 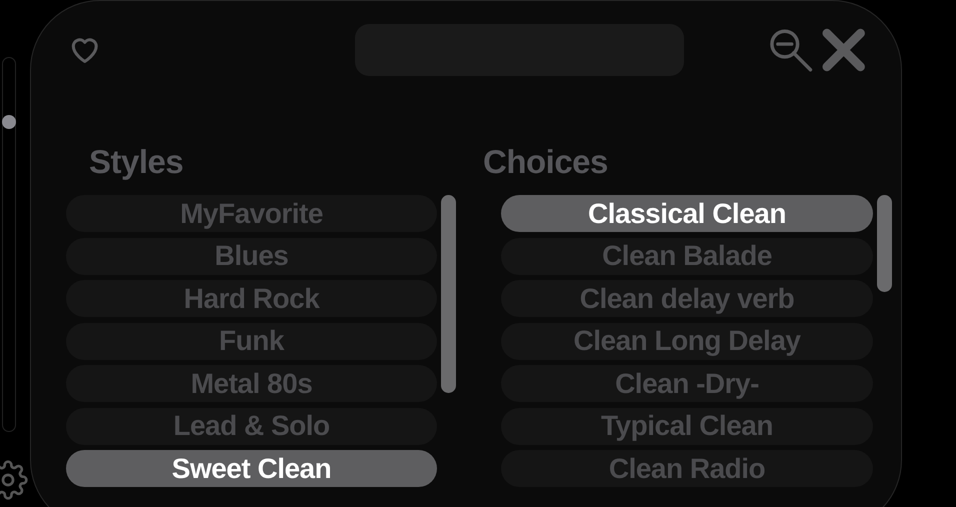 I want to click on list-item: Clean Long Delay, so click(x=687, y=341).